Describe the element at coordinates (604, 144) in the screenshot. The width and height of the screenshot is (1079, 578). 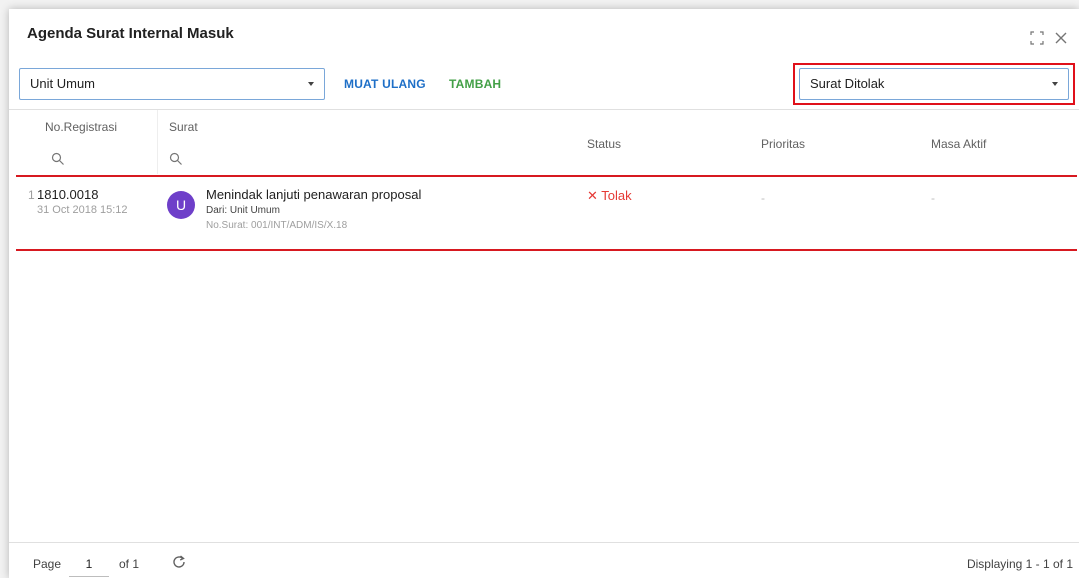
I see `column-header-status: Status` at that location.